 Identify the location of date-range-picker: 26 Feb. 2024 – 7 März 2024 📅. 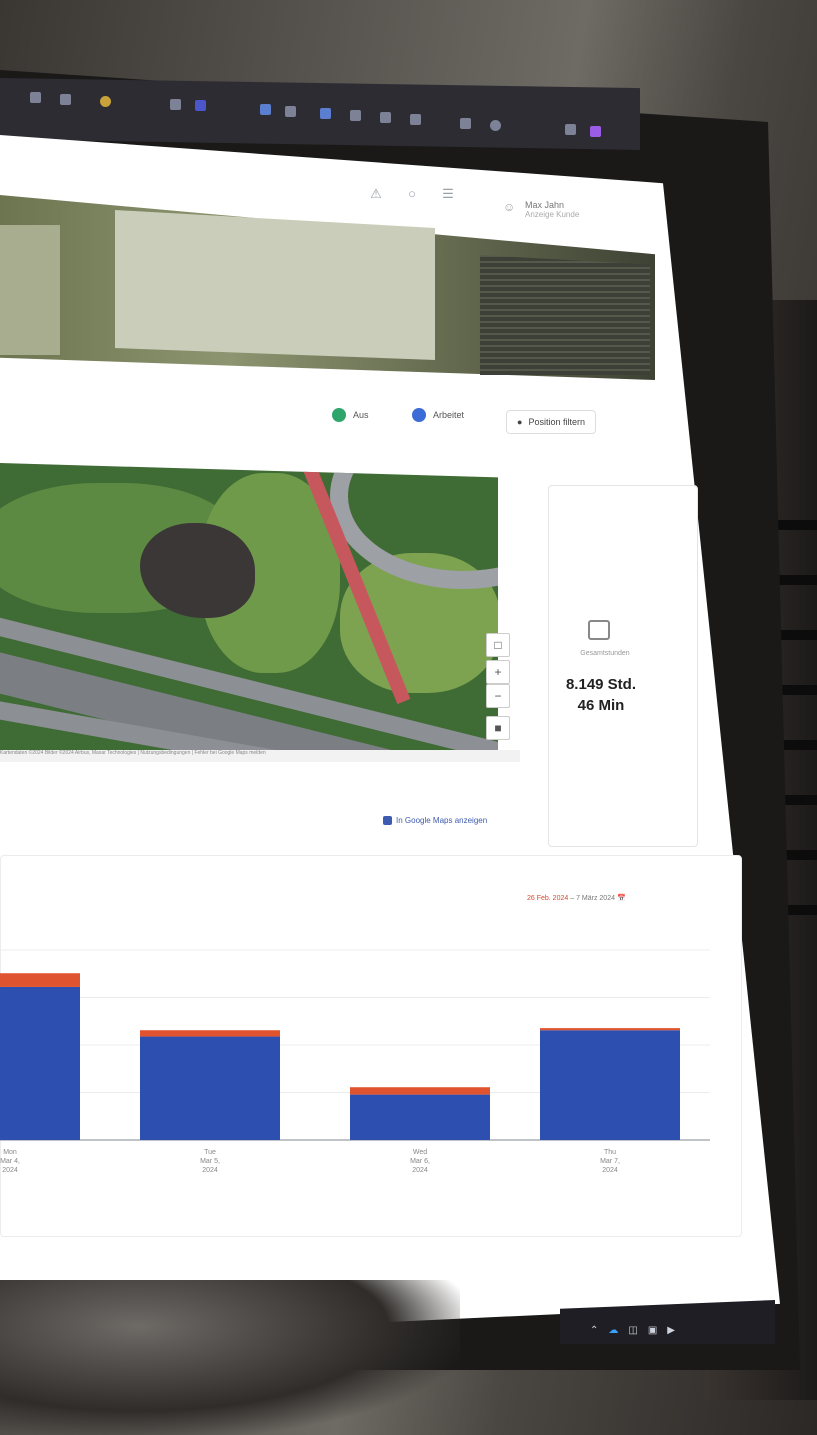
(576, 898).